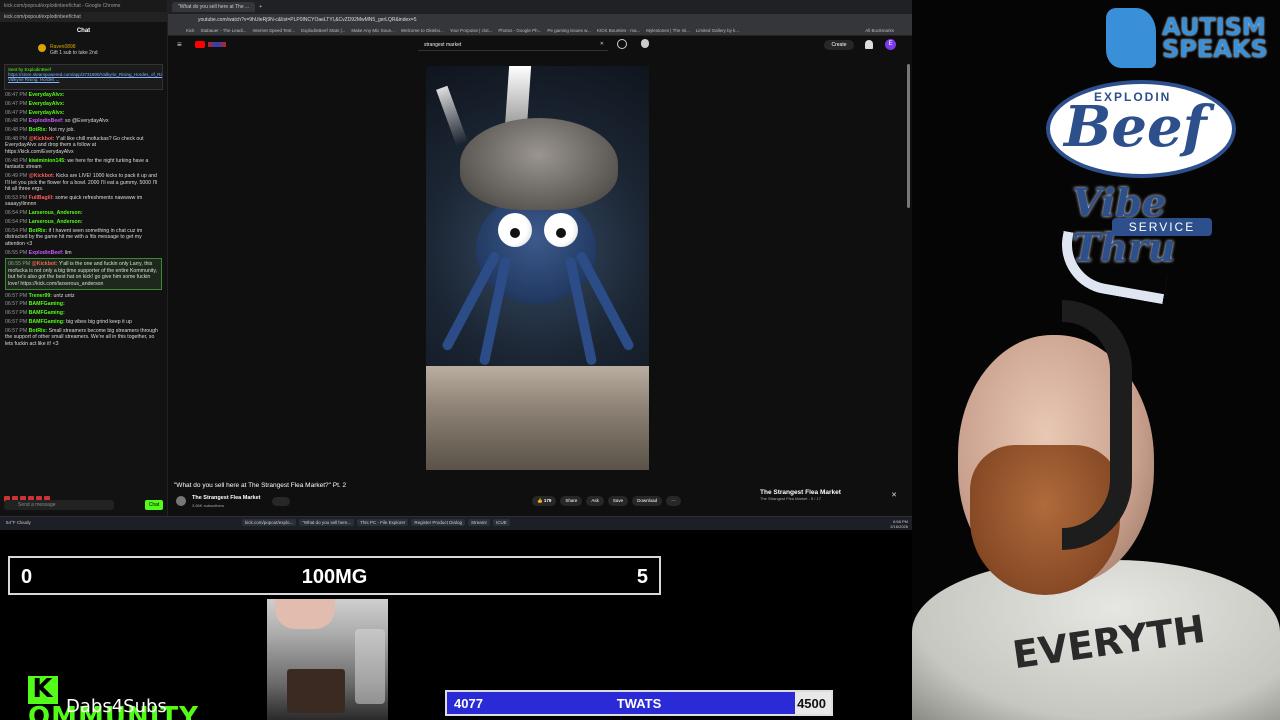 This screenshot has width=1280, height=720. What do you see at coordinates (83, 313) in the screenshot?
I see `chat-message: 06:57 PM BAMFGaming:` at bounding box center [83, 313].